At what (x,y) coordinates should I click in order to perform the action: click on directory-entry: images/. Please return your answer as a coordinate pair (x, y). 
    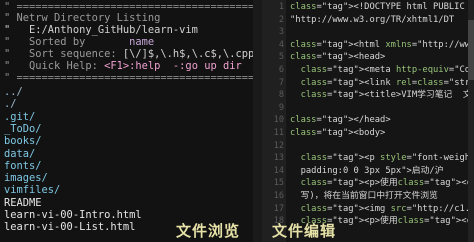
    Looking at the image, I should click on (26, 178).